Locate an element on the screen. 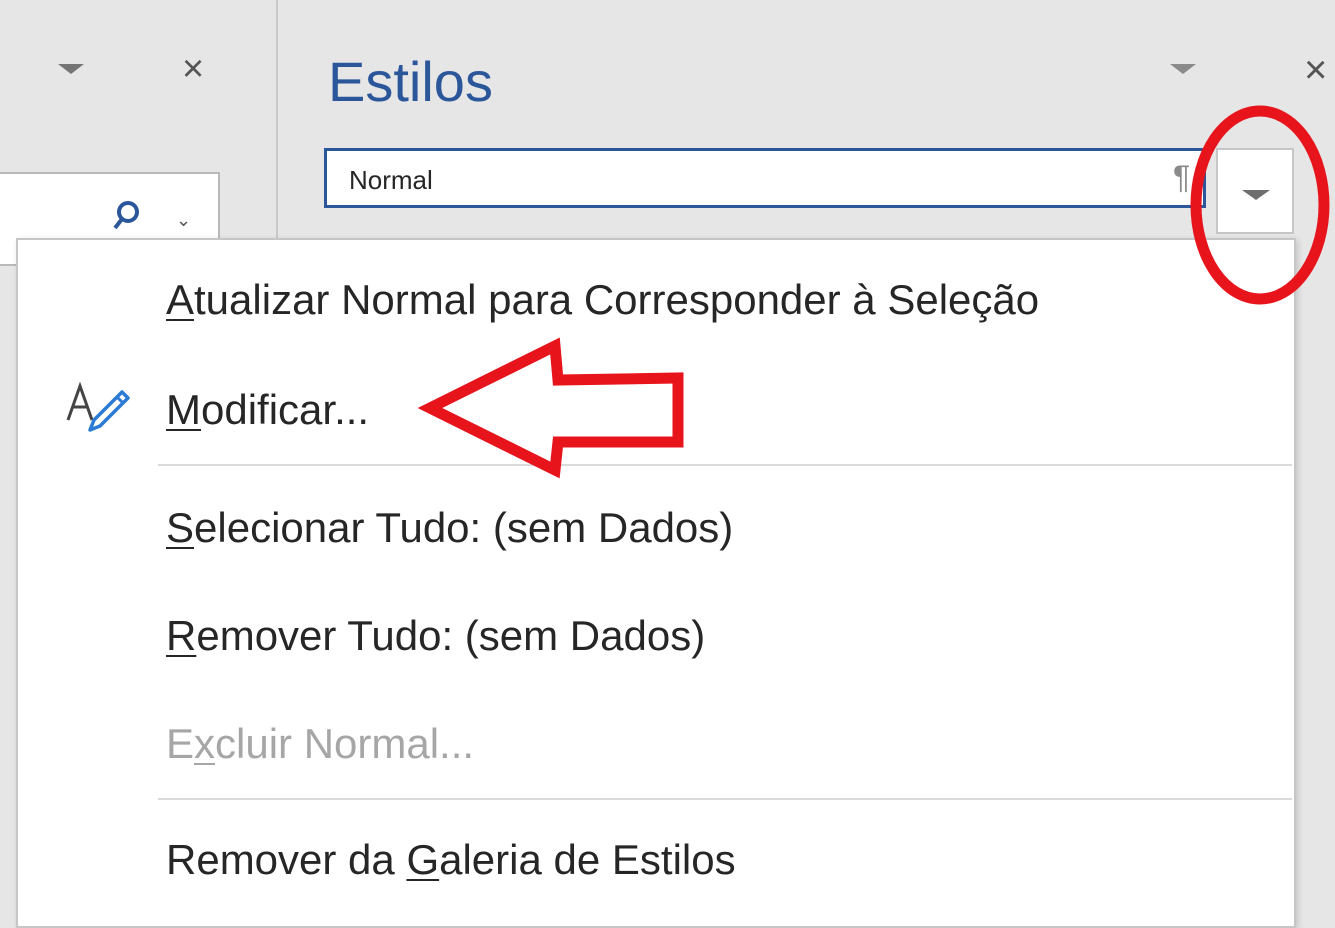 The height and width of the screenshot is (928, 1335). style-selector: Normal ¶ is located at coordinates (765, 178).